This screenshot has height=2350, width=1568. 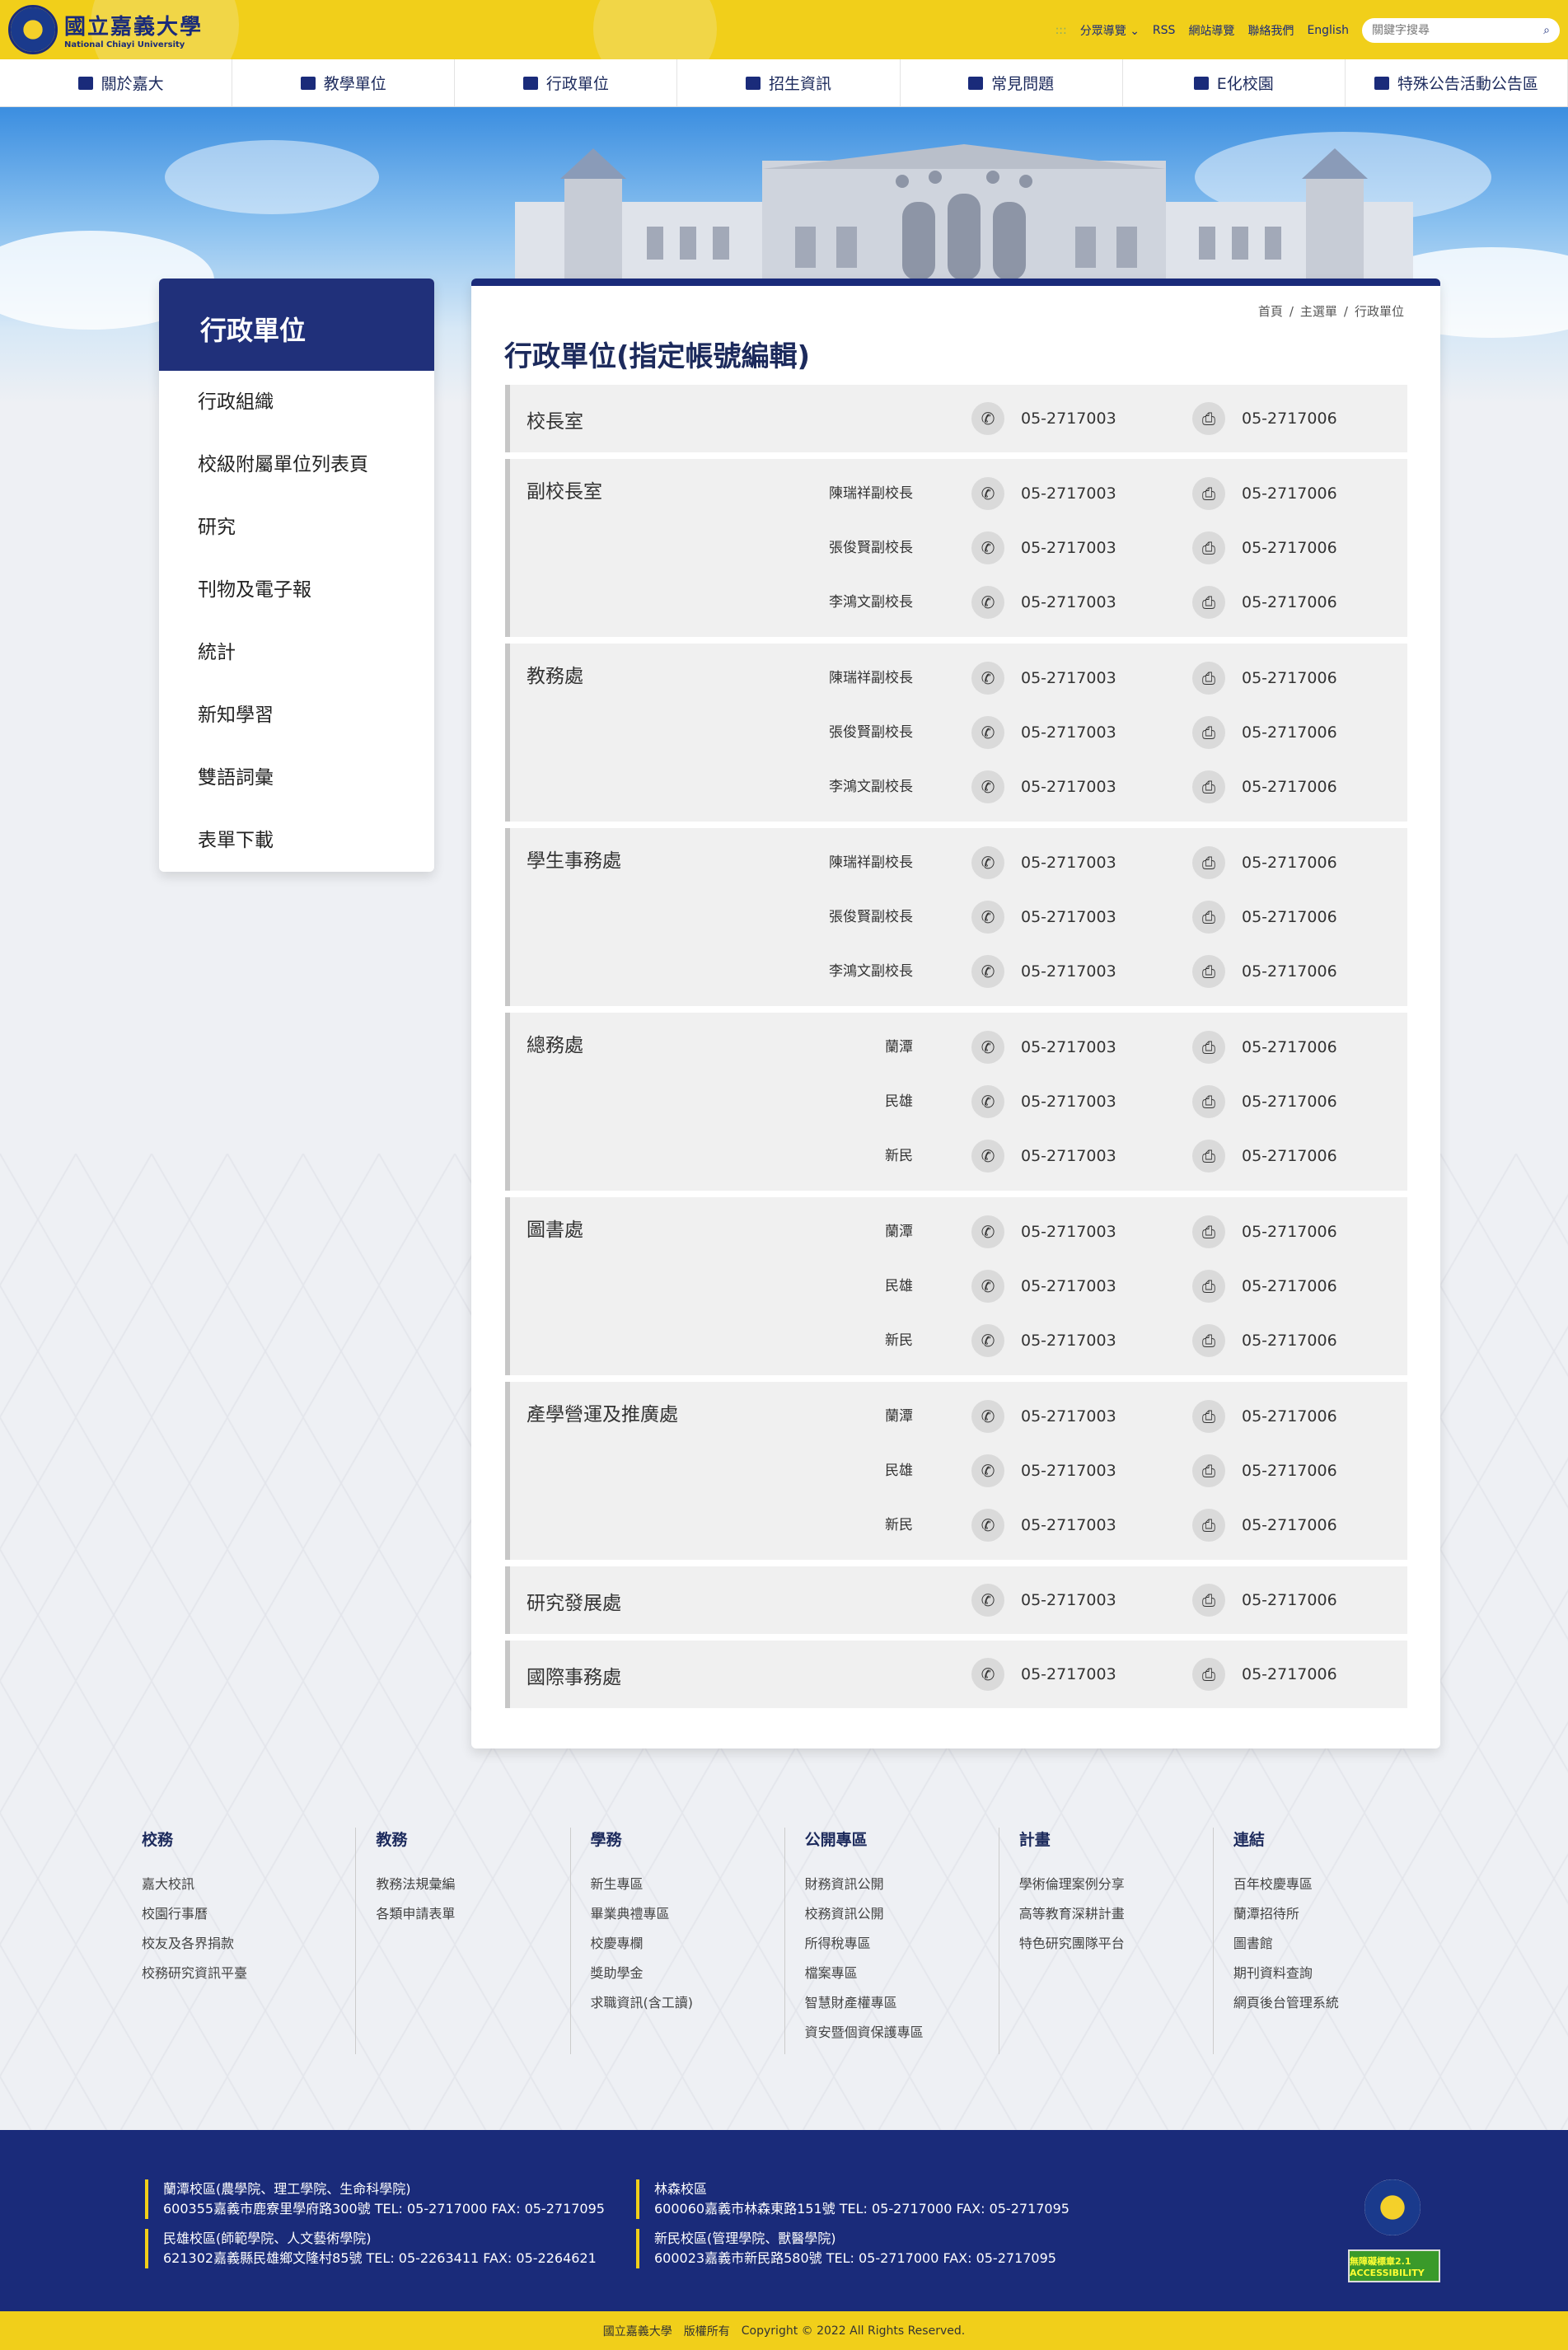 I want to click on accessibility-badge: 無障礙標章2.1 ACCESSIBILITY, so click(x=1394, y=2265).